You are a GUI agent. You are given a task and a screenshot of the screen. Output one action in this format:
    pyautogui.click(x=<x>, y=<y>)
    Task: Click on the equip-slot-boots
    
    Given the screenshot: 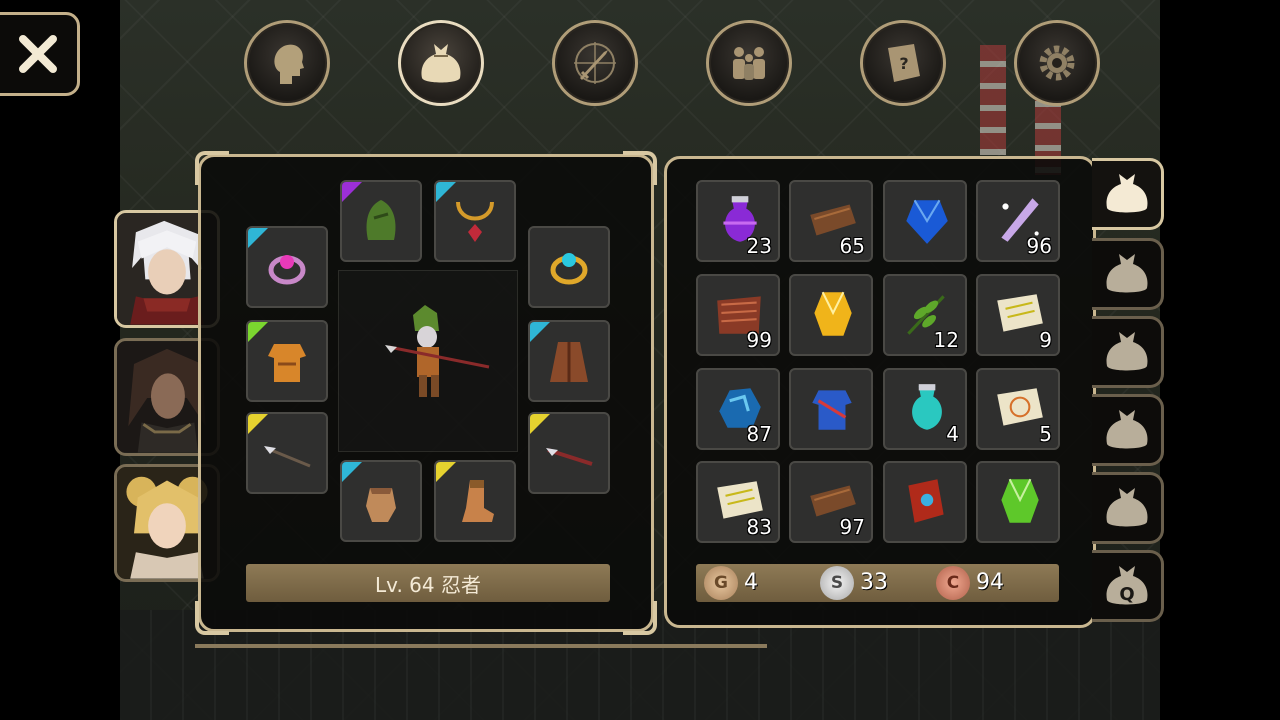 What is the action you would take?
    pyautogui.click(x=475, y=501)
    